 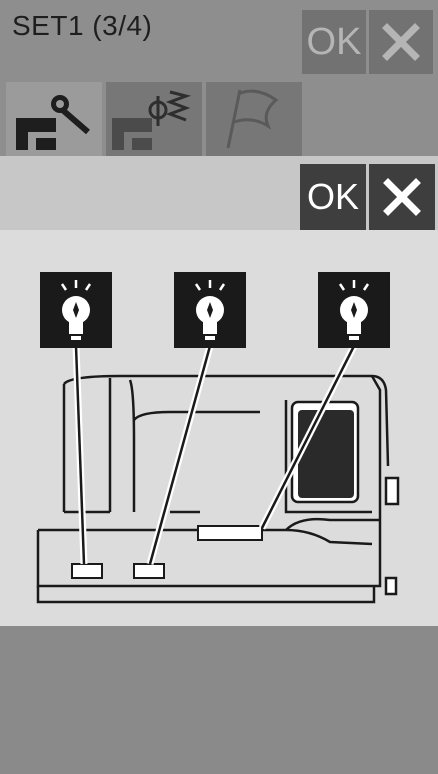 I want to click on tab-machine-settings, so click(x=54, y=119).